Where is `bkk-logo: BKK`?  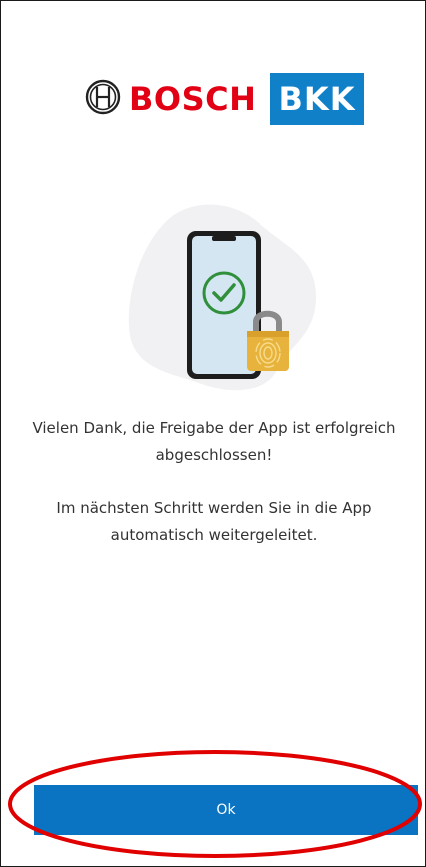
bkk-logo: BKK is located at coordinates (317, 99).